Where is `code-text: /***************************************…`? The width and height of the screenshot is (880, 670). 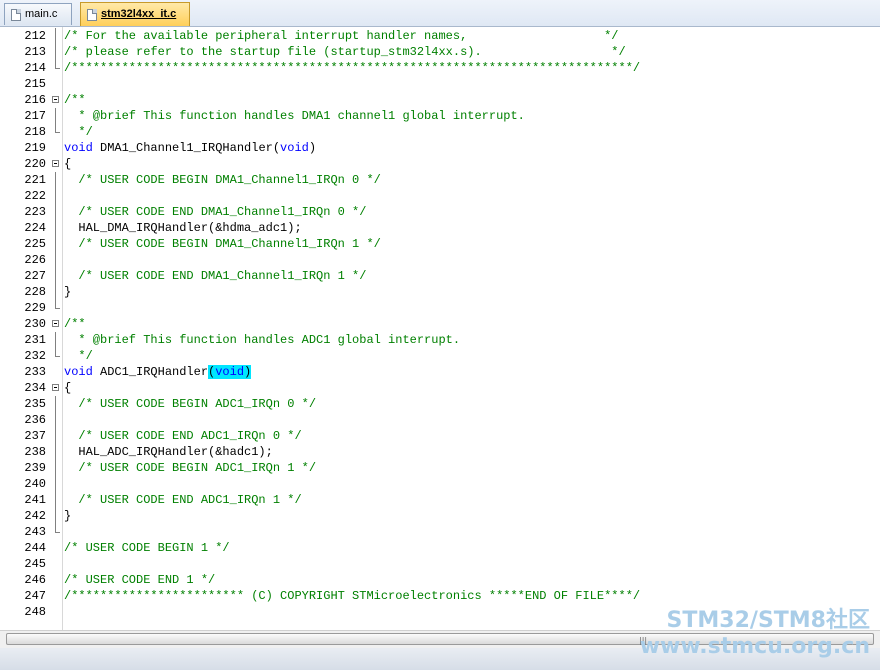
code-text: /***************************************… is located at coordinates (352, 68).